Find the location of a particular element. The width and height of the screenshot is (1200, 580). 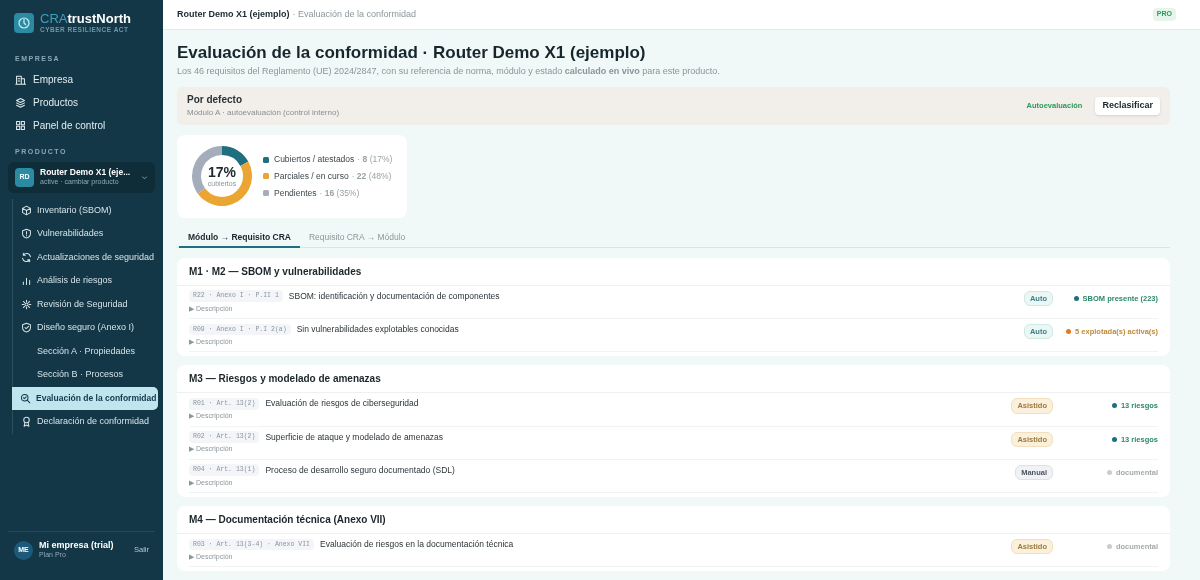

legend-label: Pendientes is located at coordinates (295, 193).